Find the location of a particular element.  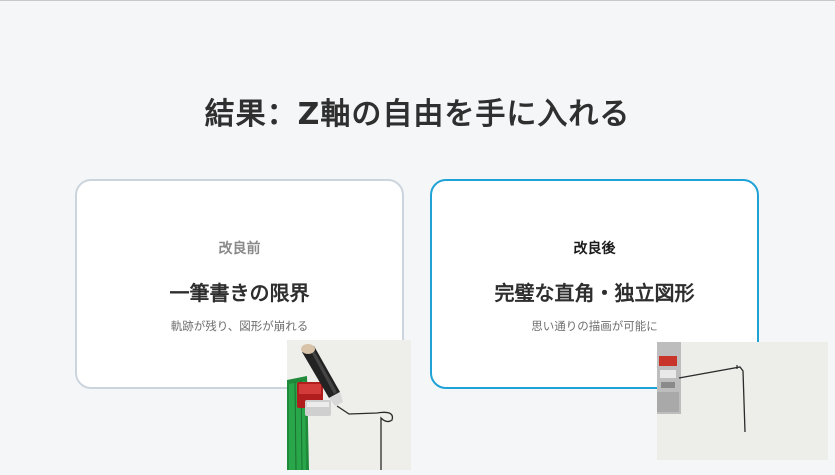

after-heading: 完璧な直角・独立図形 is located at coordinates (594, 293).